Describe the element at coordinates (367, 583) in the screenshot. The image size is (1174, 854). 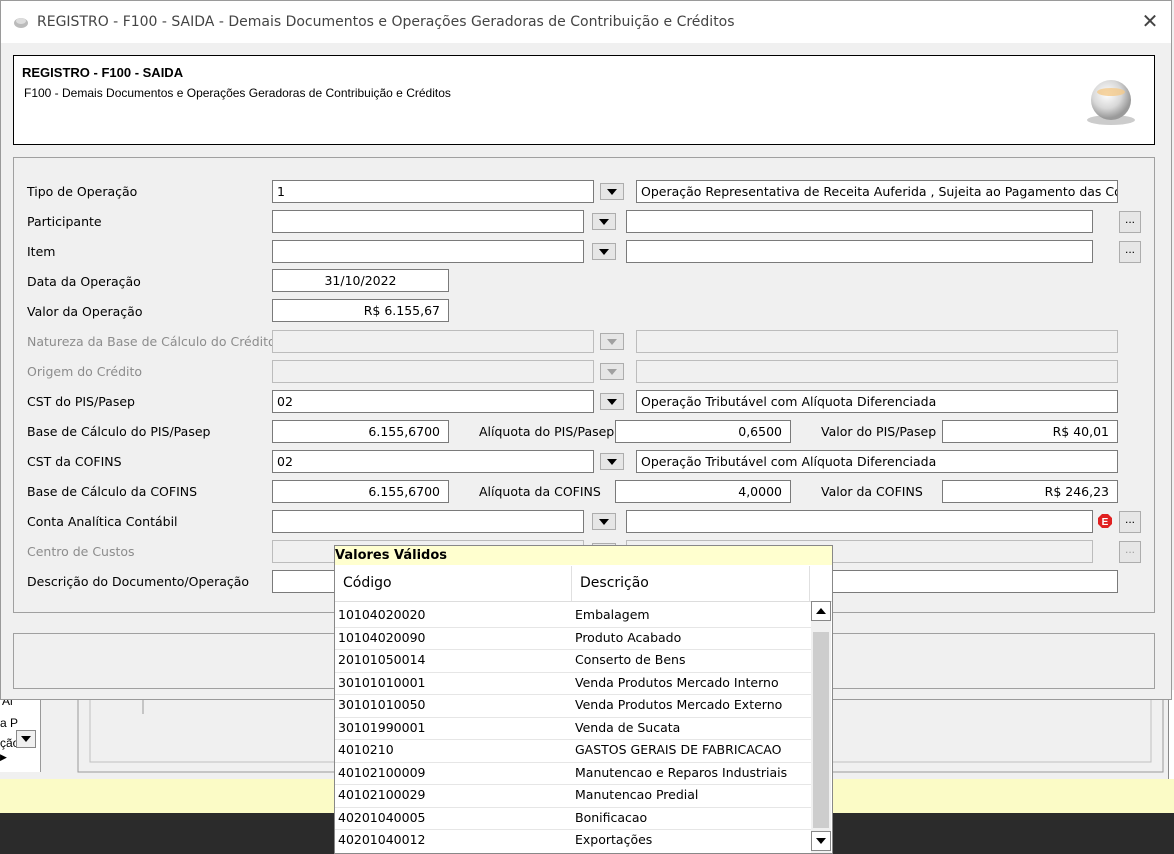
I see `column-header-codigo: Código` at that location.